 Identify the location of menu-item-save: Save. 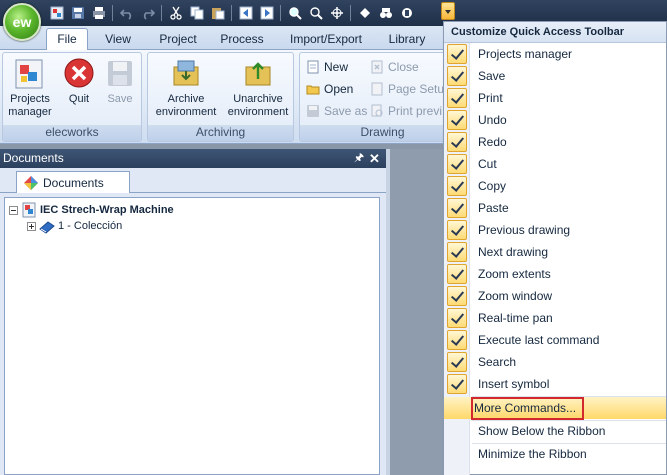
(555, 76).